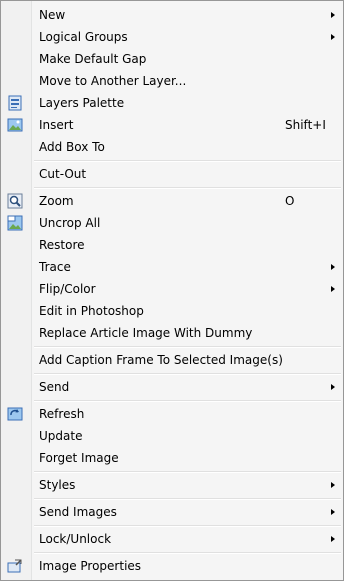 This screenshot has height=583, width=346. Describe the element at coordinates (305, 125) in the screenshot. I see `menu-item-shortcut: Shift+I` at that location.